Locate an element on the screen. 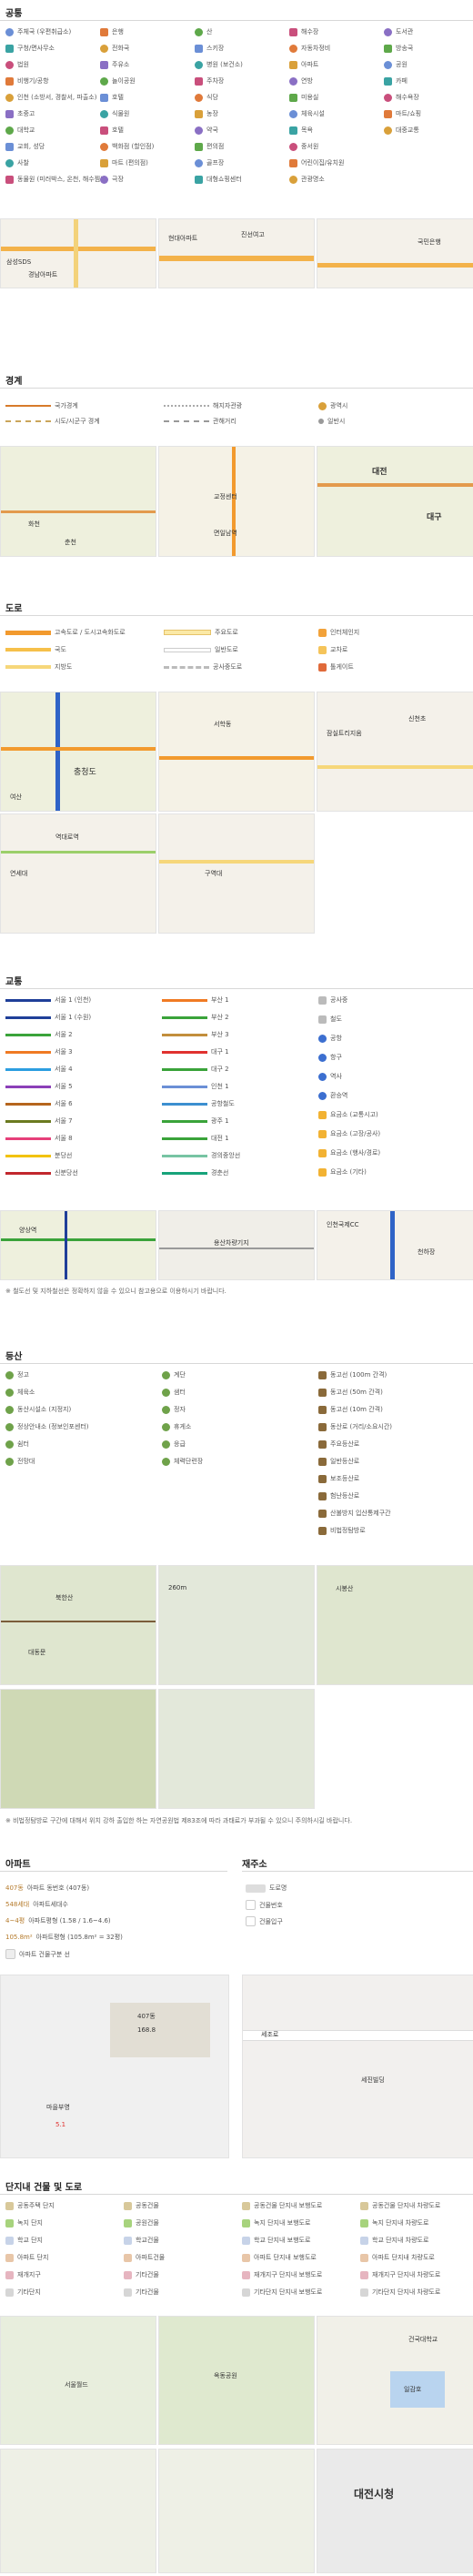  legend-label: 체육시설 is located at coordinates (313, 113).